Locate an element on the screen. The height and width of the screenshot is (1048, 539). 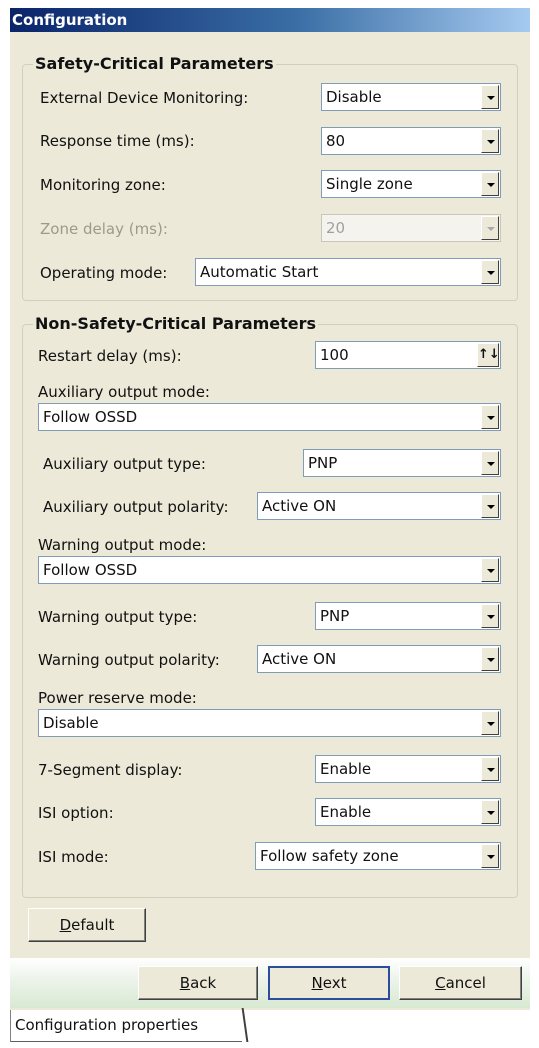
zone-delay-label: Zone delay (ms): is located at coordinates (104, 229).